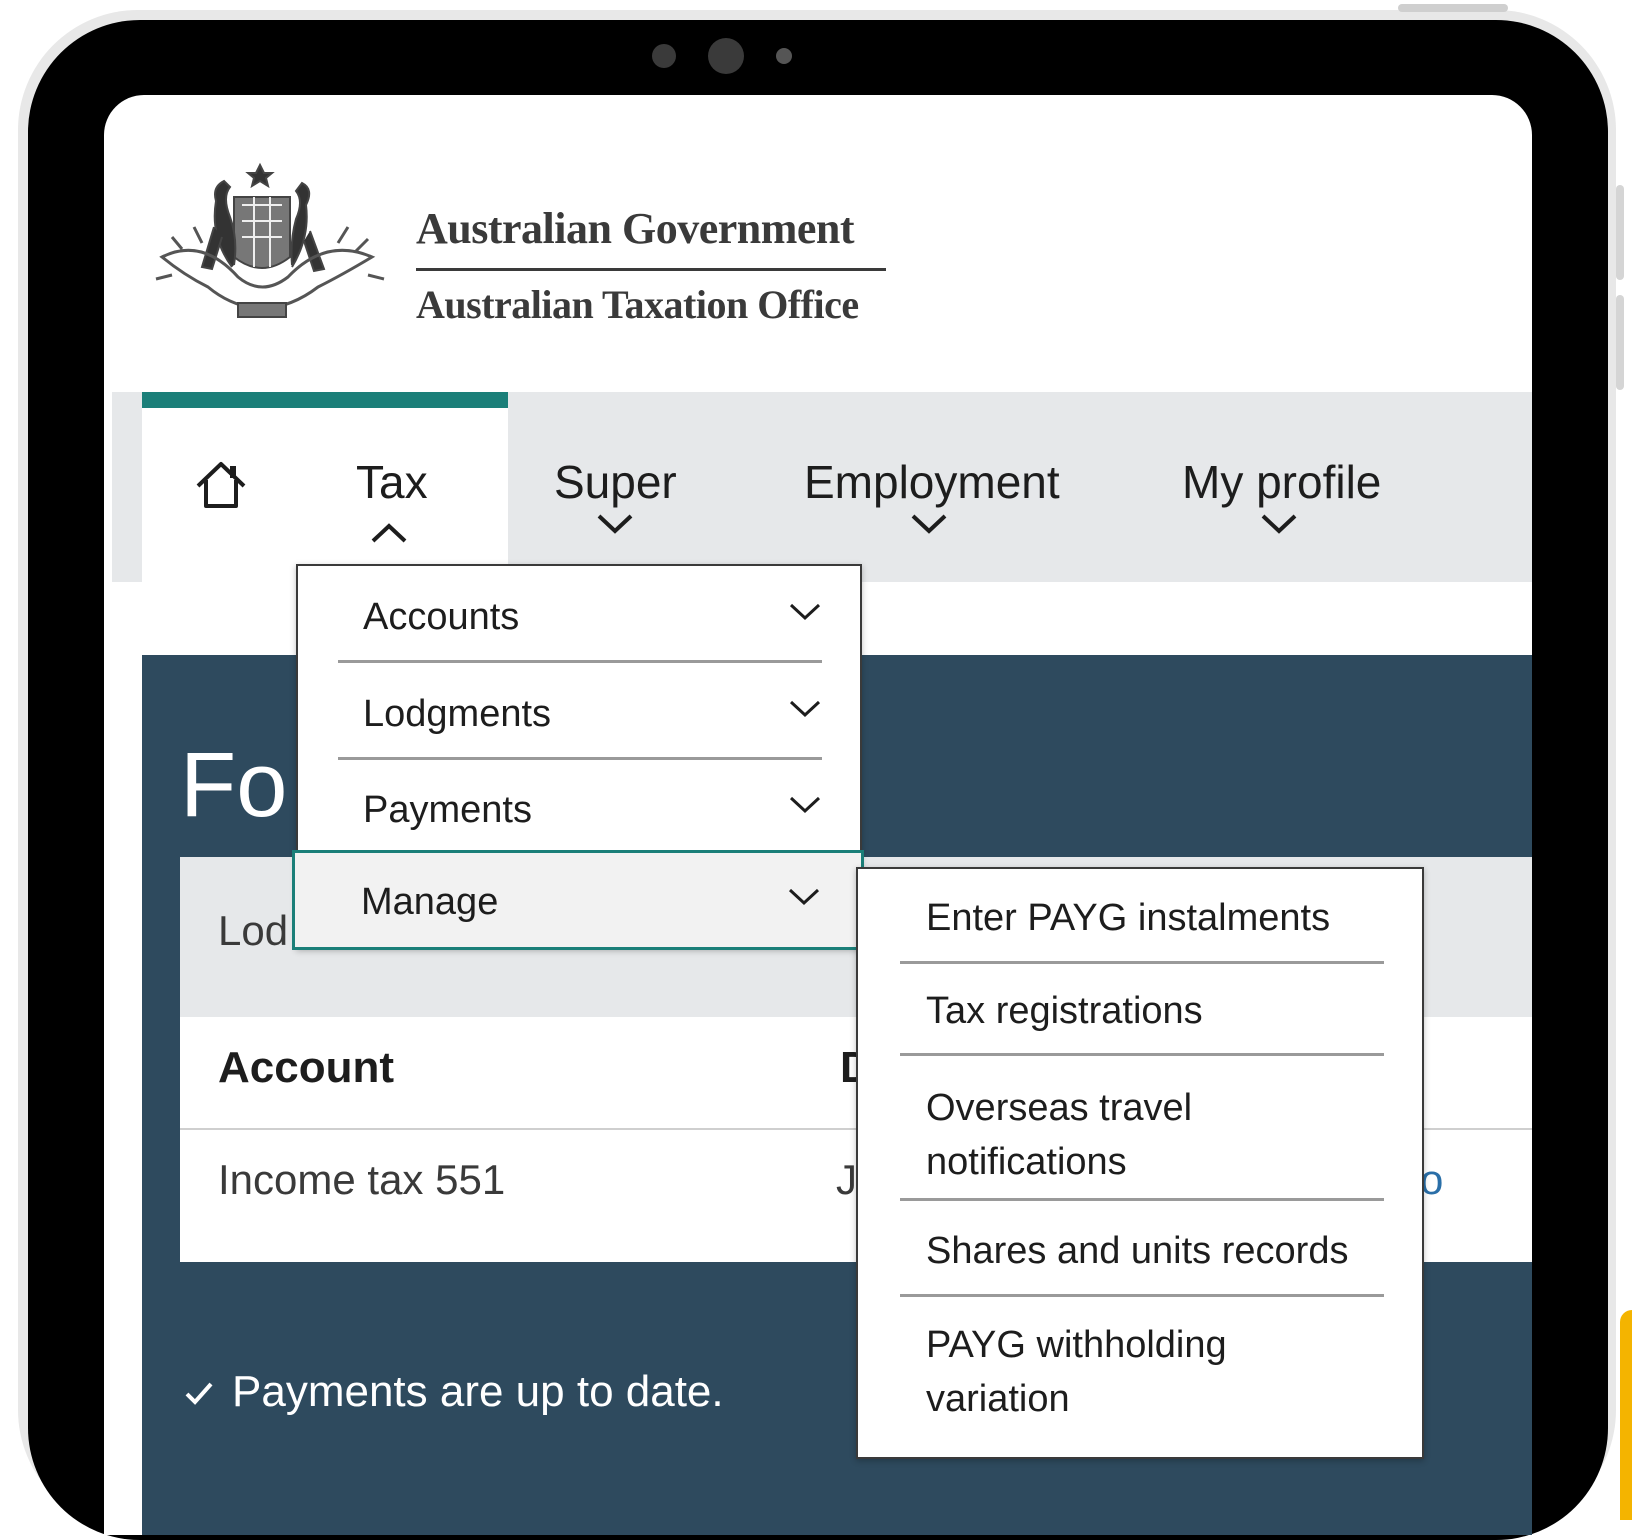 This screenshot has width=1632, height=1540. Describe the element at coordinates (1453, 8) in the screenshot. I see `device-power-button` at that location.